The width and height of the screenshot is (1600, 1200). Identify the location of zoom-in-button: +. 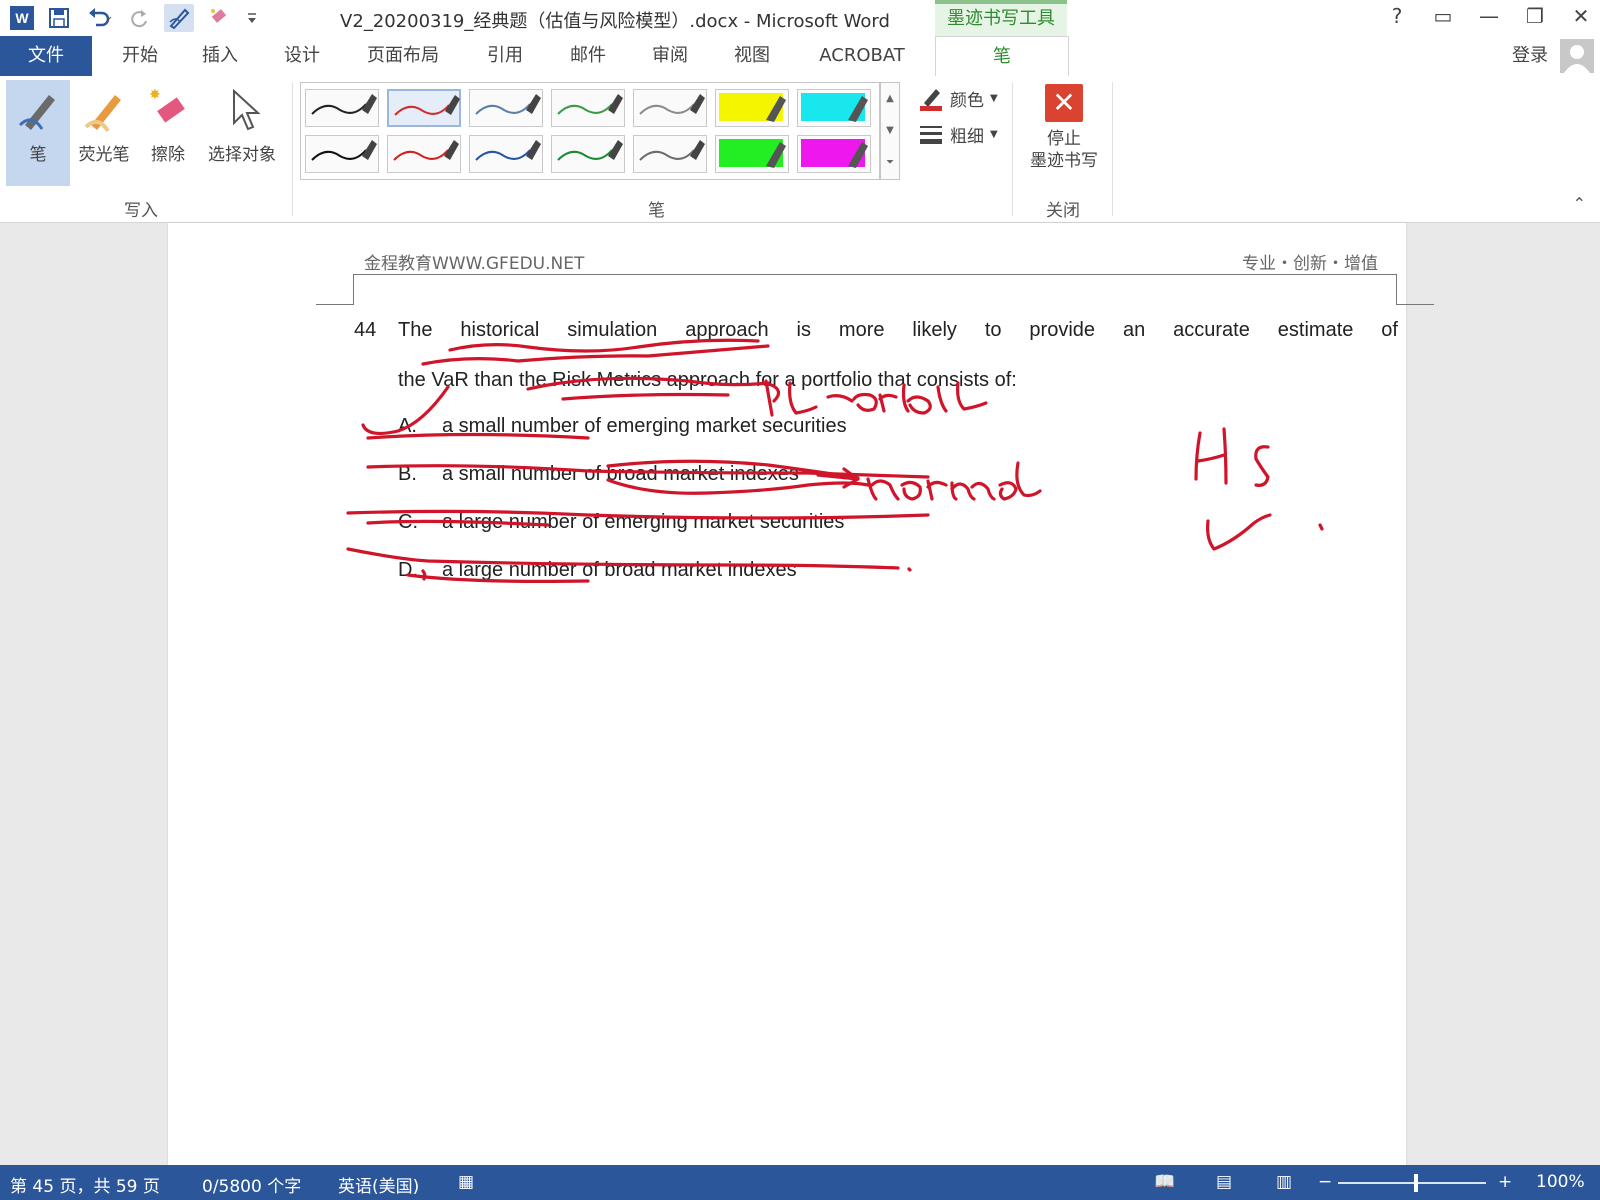
(1505, 1182).